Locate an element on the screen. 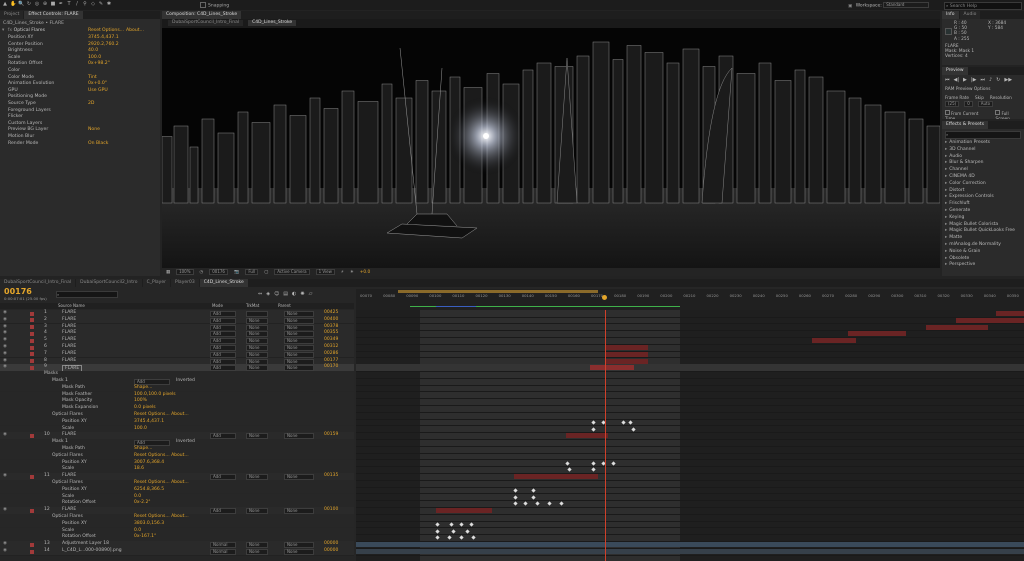 This screenshot has height=561, width=1024. property-value: 0.0 pixels is located at coordinates (145, 408).